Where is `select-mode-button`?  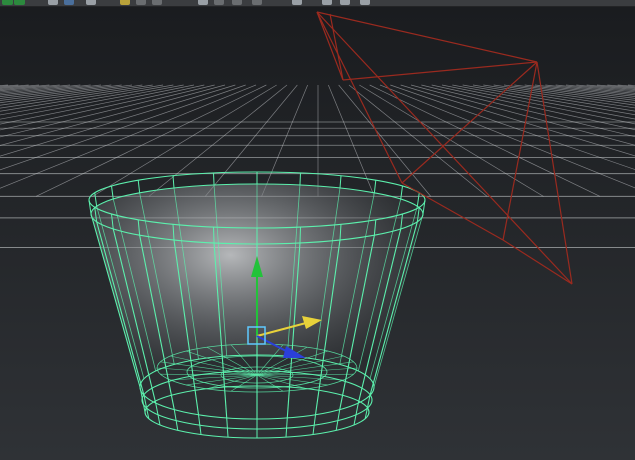
select-mode-button is located at coordinates (53, 2).